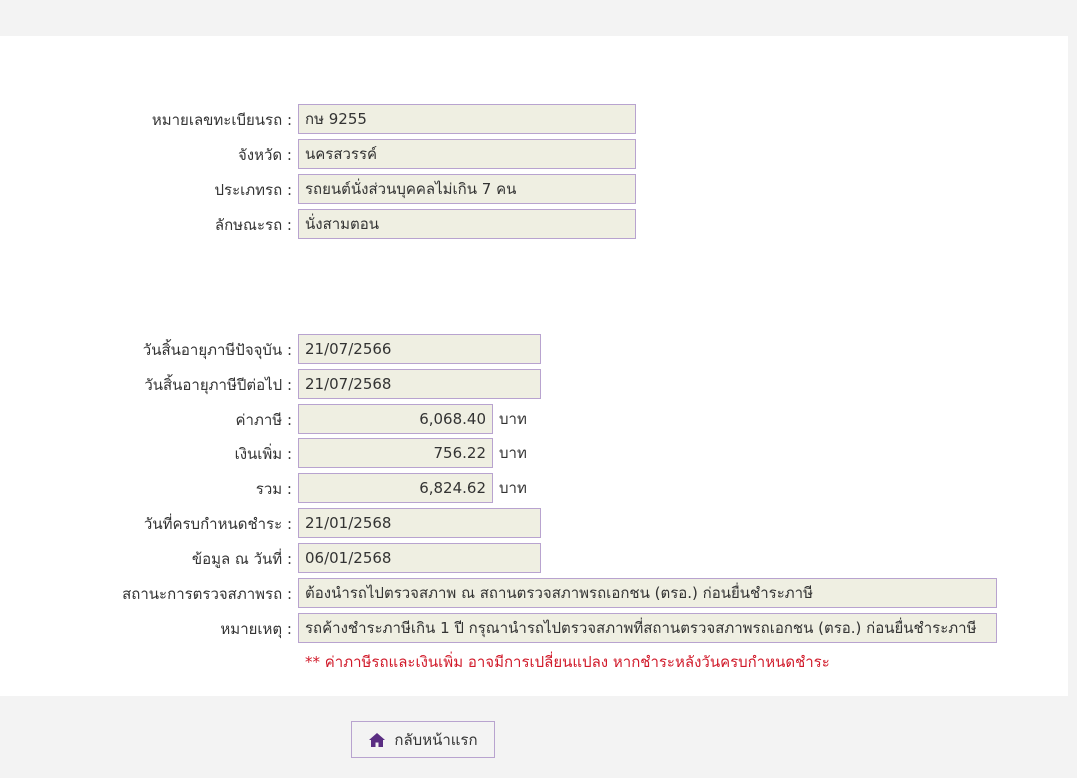 This screenshot has width=1077, height=778. What do you see at coordinates (513, 419) in the screenshot?
I see `tax-amount-unit: บาท` at bounding box center [513, 419].